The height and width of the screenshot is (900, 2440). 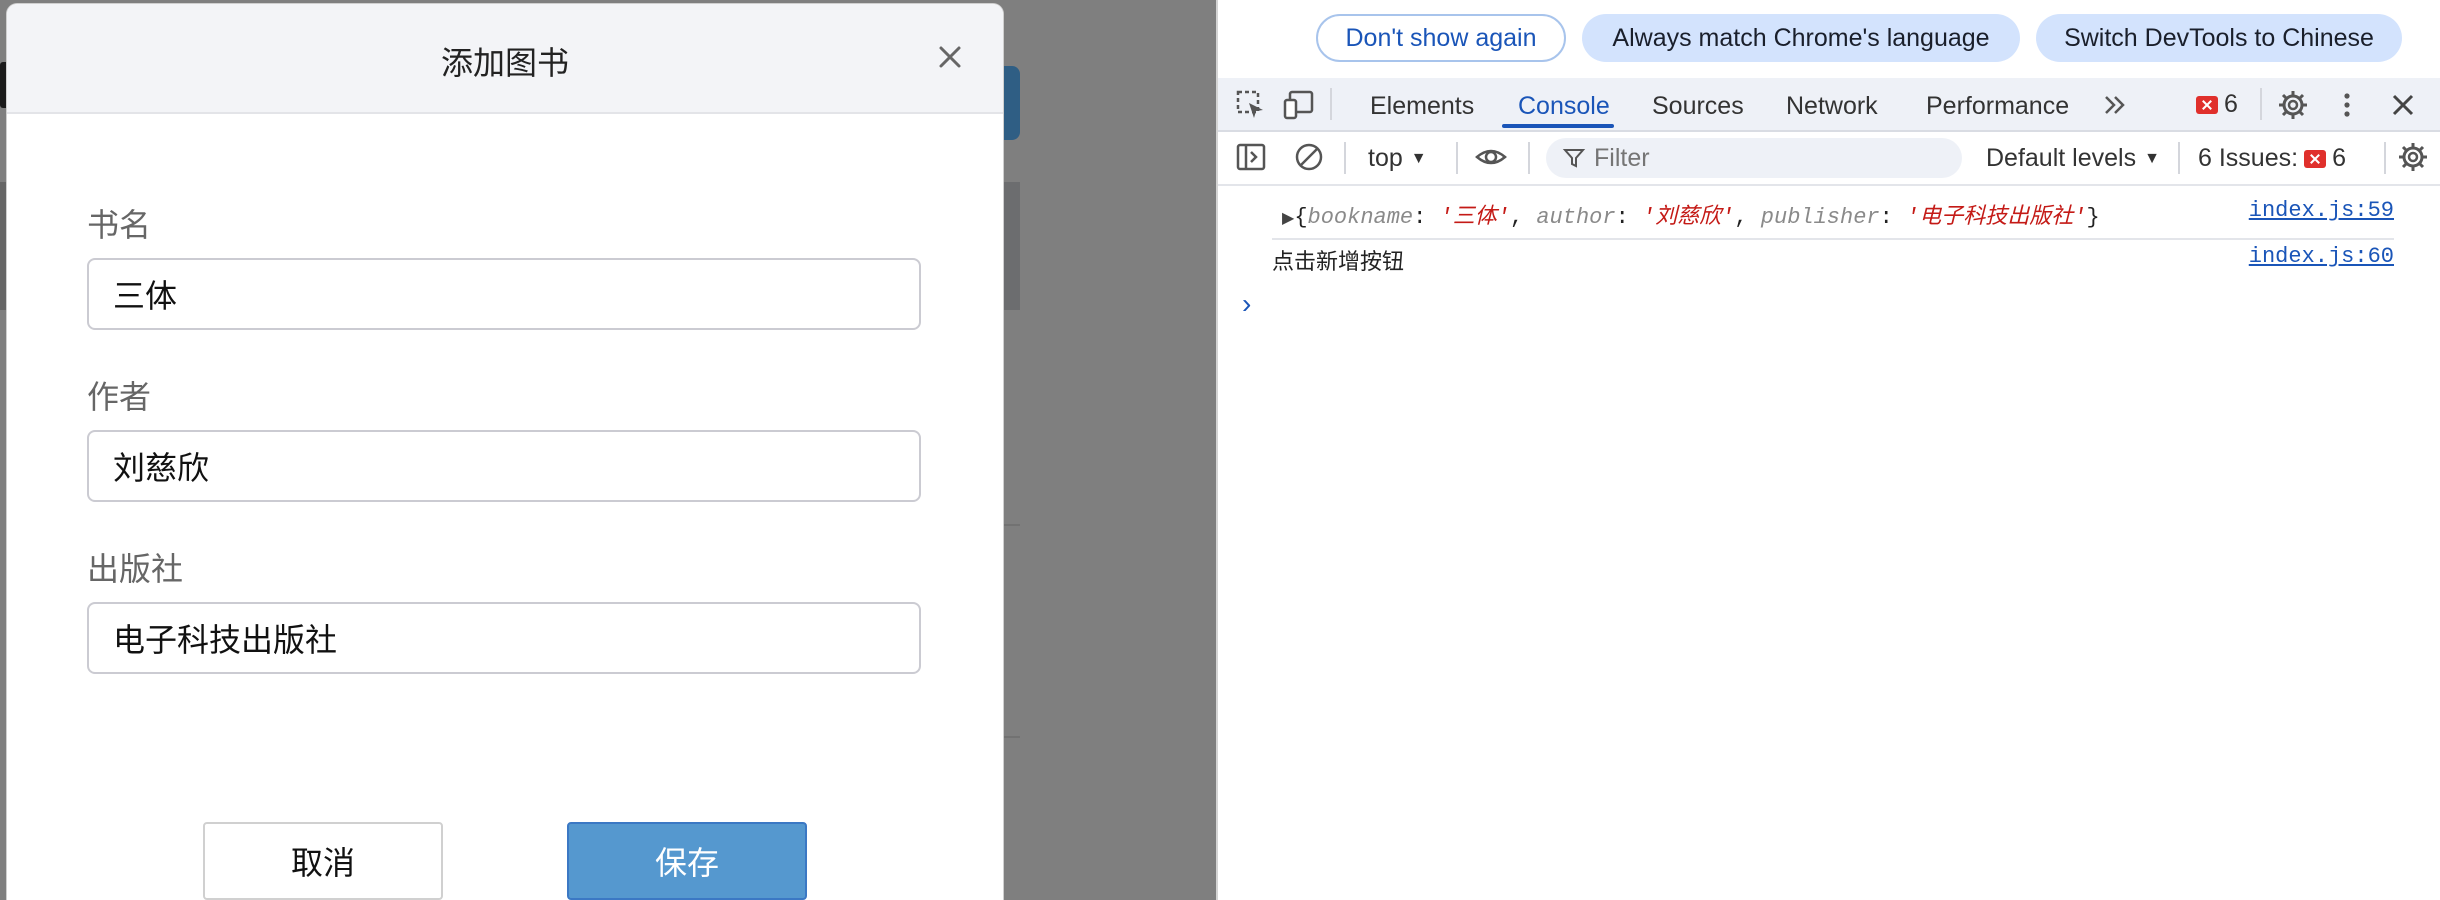 I want to click on console-toolbar: top ▼ Default levels ▼ 6 Issues: 6, so click(x=1829, y=159).